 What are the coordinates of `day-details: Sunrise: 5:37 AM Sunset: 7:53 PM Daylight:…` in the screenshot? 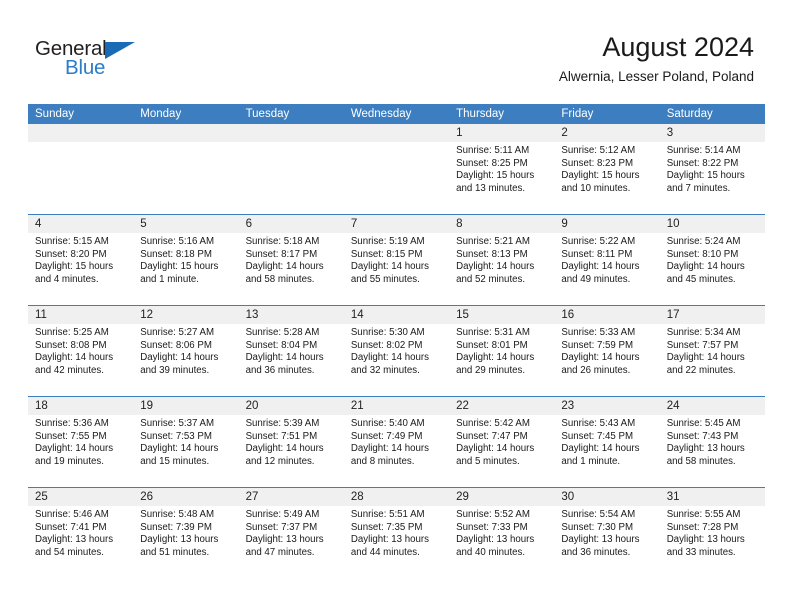 It's located at (185, 441).